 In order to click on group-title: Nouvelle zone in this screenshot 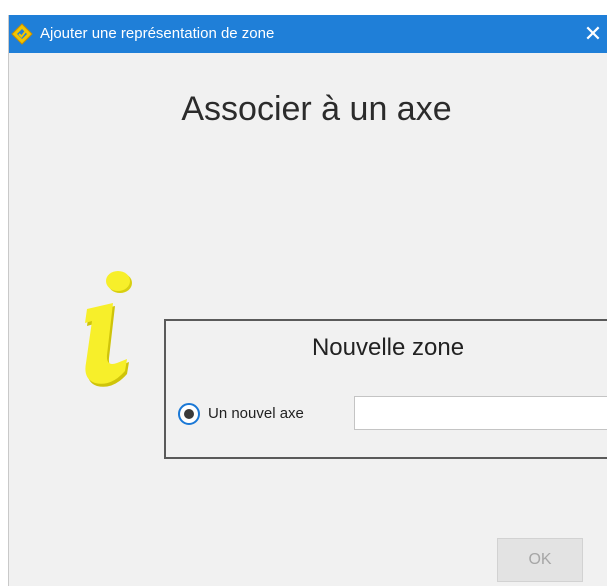, I will do `click(388, 347)`.